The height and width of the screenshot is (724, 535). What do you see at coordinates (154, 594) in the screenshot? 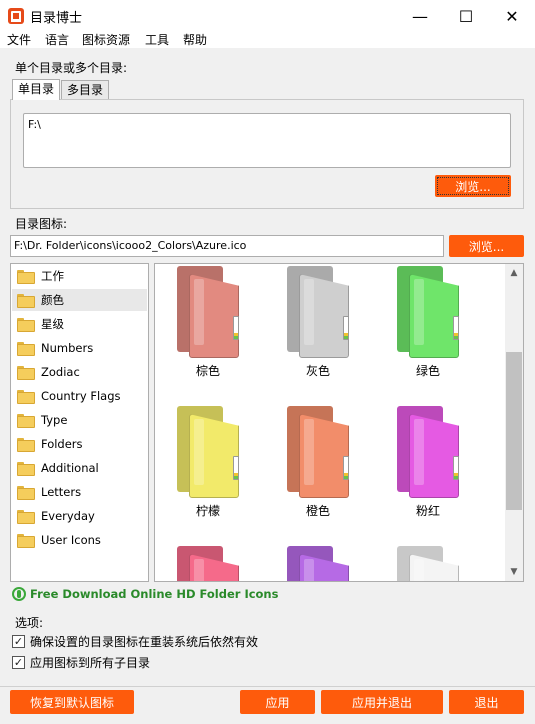
I see `download-link-text: Free Download Online HD Folder Icons` at bounding box center [154, 594].